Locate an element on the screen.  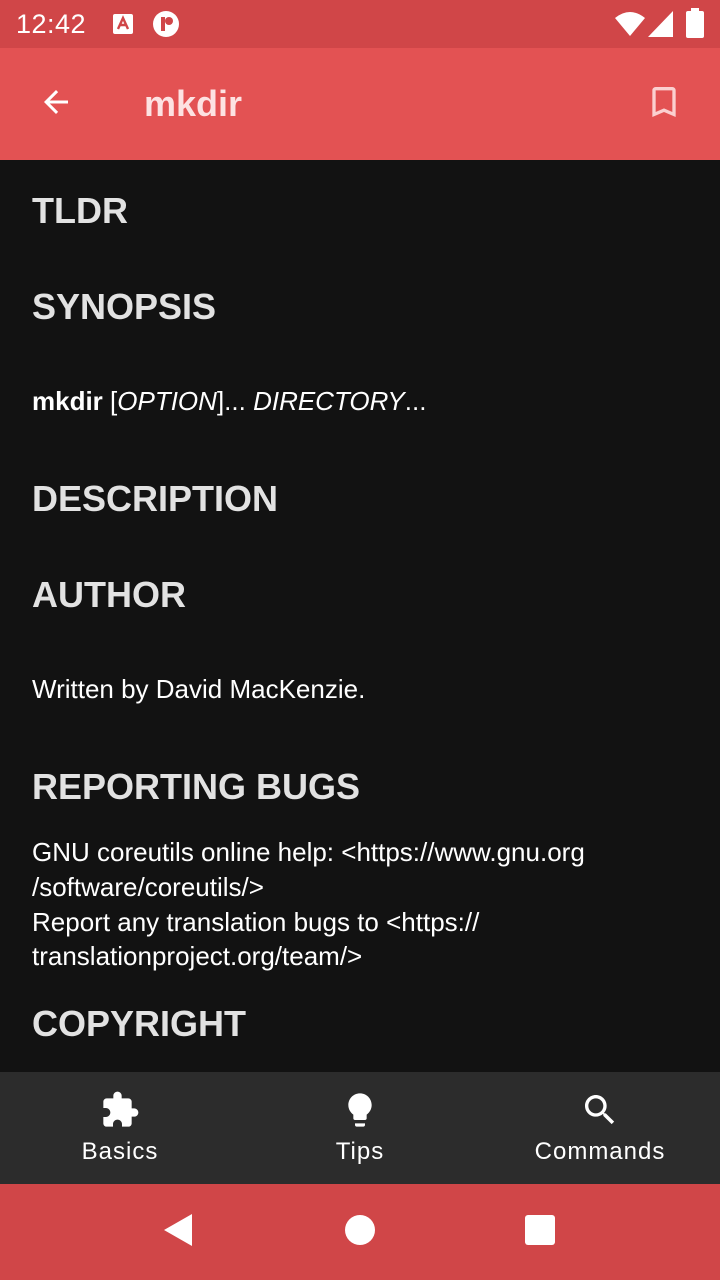
recents-square-icon is located at coordinates (540, 1232).